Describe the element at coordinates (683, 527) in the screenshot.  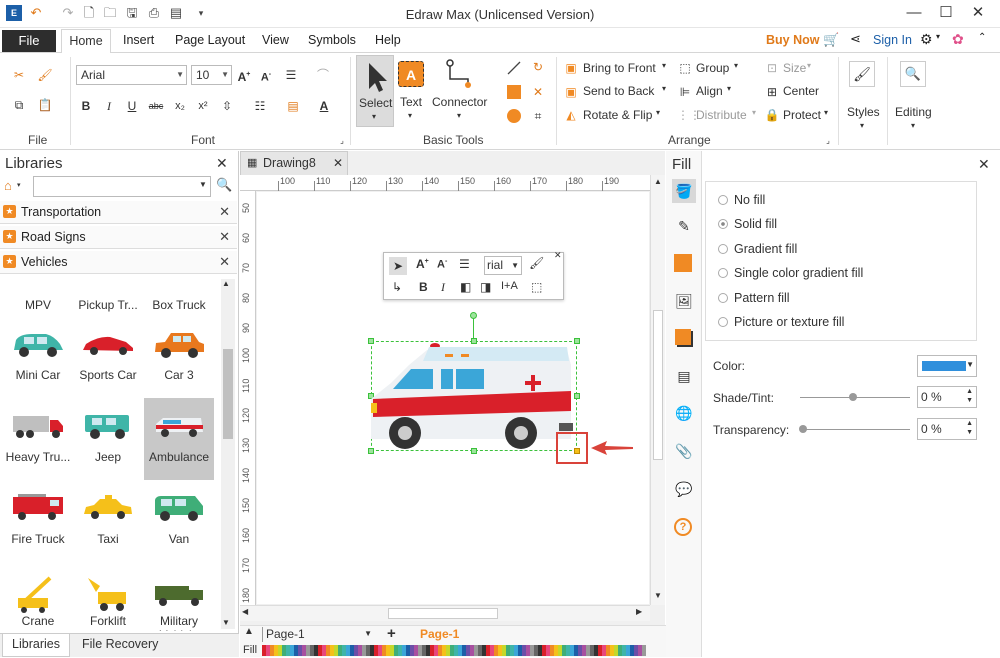
I see `help-icon: ?` at that location.